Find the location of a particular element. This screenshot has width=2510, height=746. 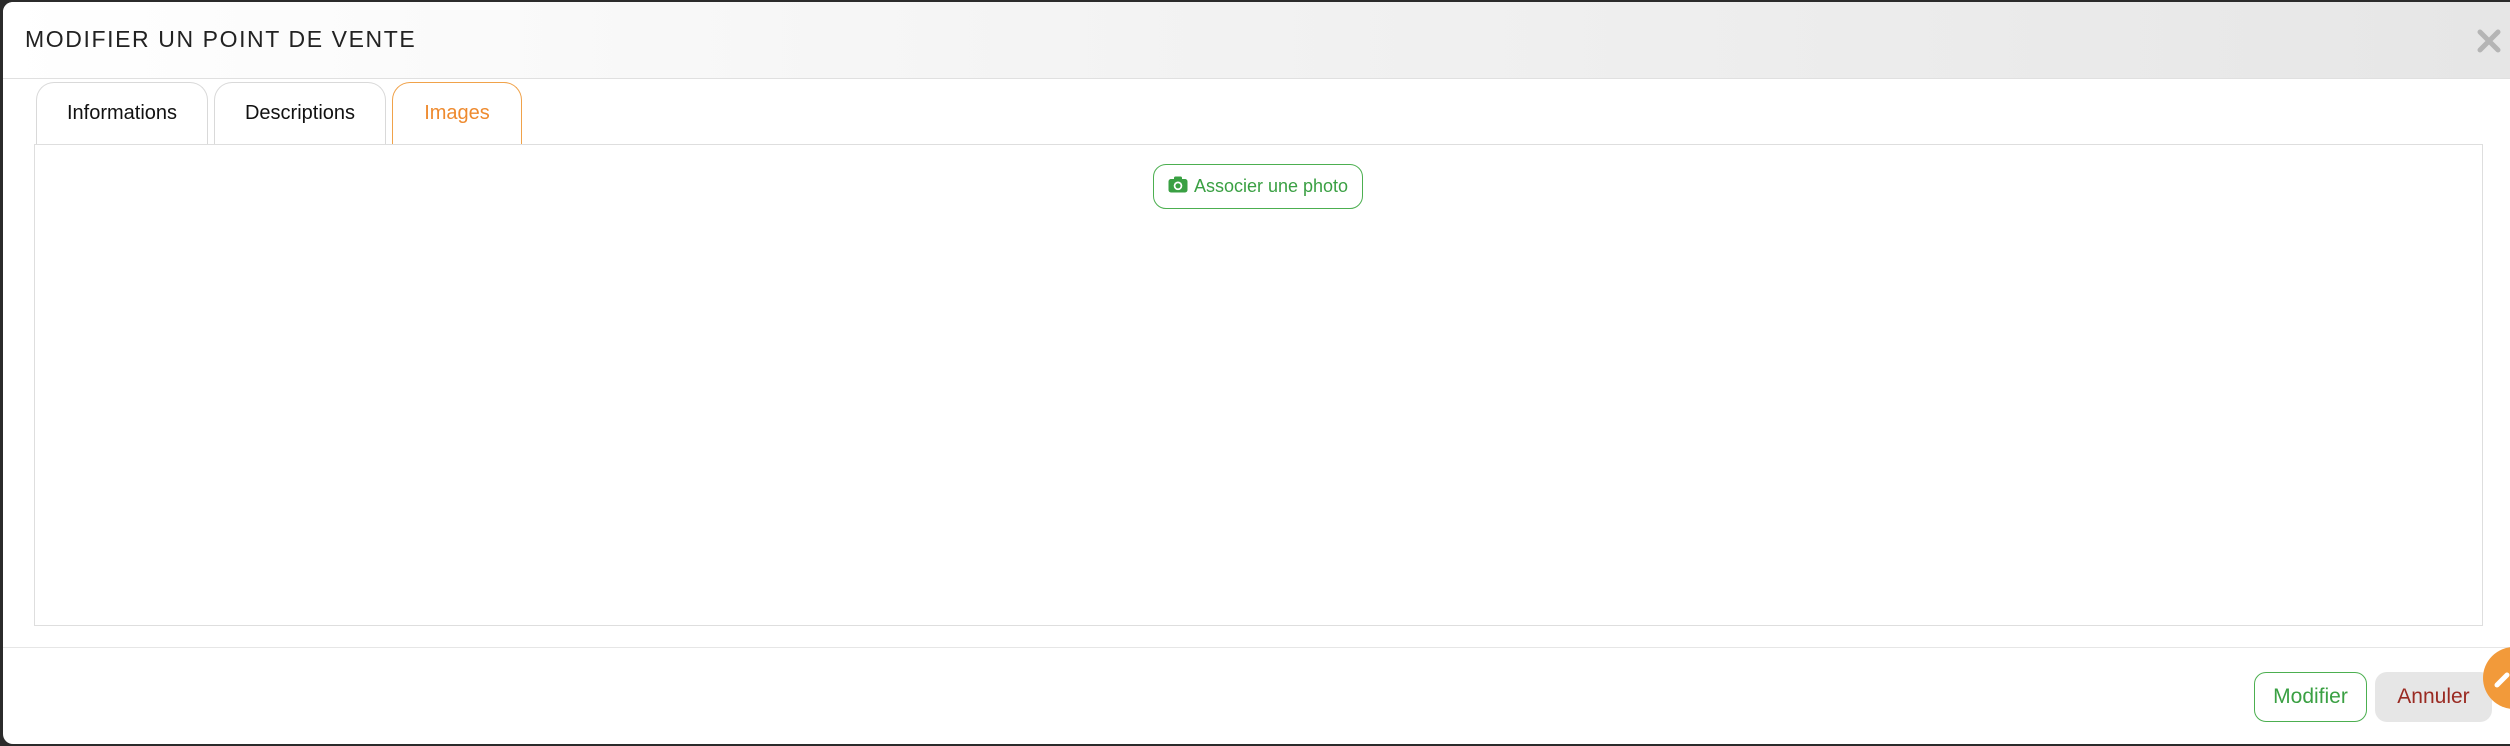

footer-divider is located at coordinates (1256, 647).